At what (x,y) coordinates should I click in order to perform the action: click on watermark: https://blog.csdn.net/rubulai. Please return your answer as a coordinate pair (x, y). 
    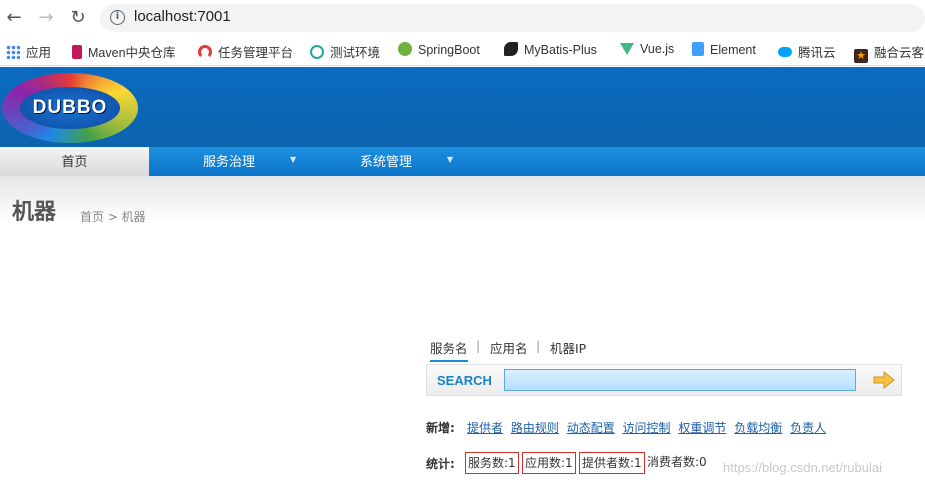
    Looking at the image, I should click on (802, 467).